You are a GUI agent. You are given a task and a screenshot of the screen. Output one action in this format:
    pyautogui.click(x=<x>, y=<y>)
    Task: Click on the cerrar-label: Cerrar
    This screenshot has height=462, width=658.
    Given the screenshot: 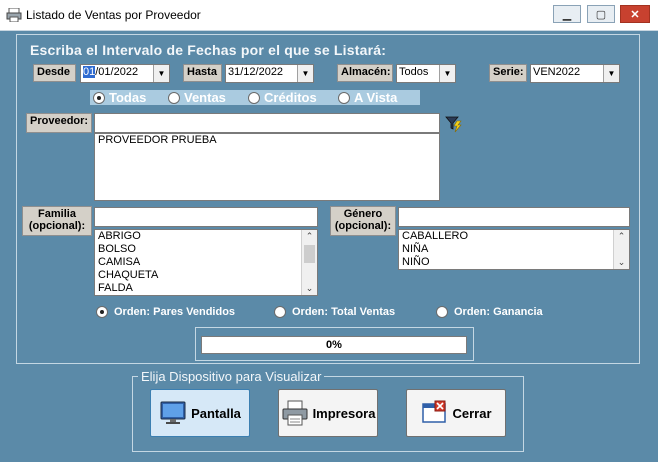 What is the action you would take?
    pyautogui.click(x=472, y=413)
    